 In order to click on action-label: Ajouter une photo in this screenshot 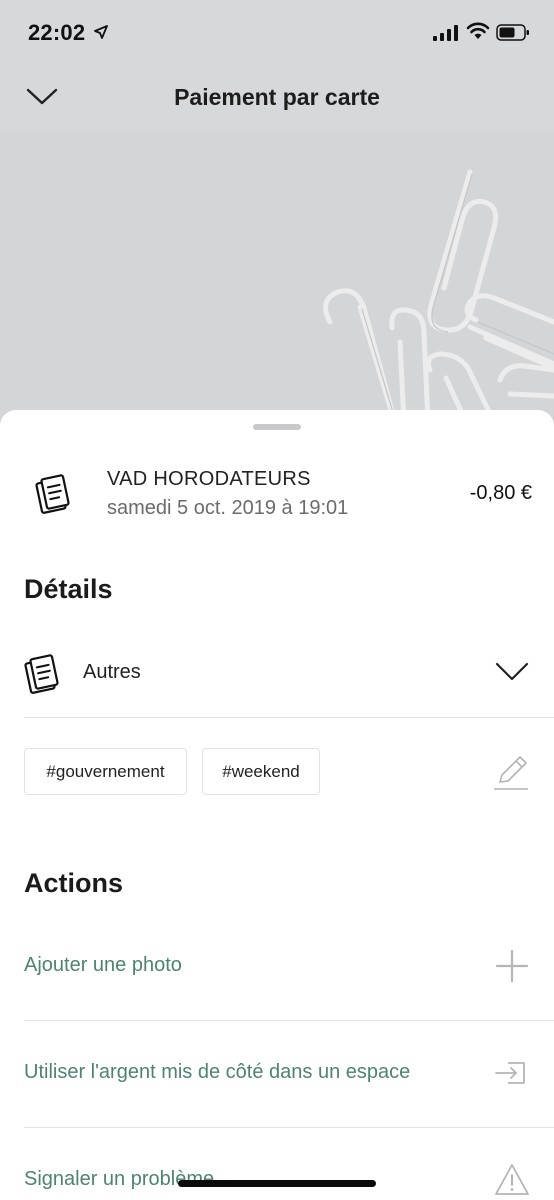, I will do `click(103, 965)`.